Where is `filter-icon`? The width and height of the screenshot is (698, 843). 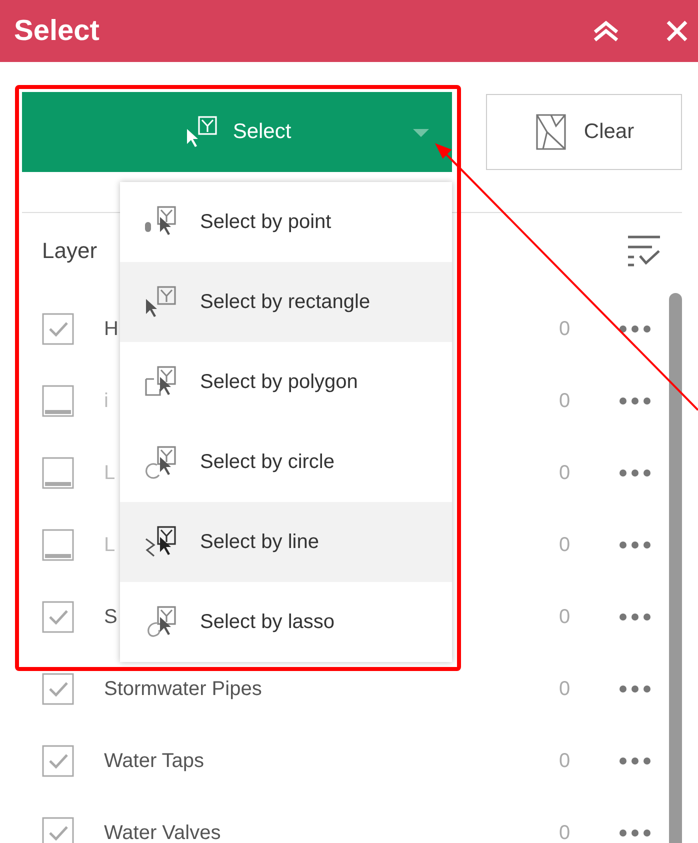 filter-icon is located at coordinates (644, 251).